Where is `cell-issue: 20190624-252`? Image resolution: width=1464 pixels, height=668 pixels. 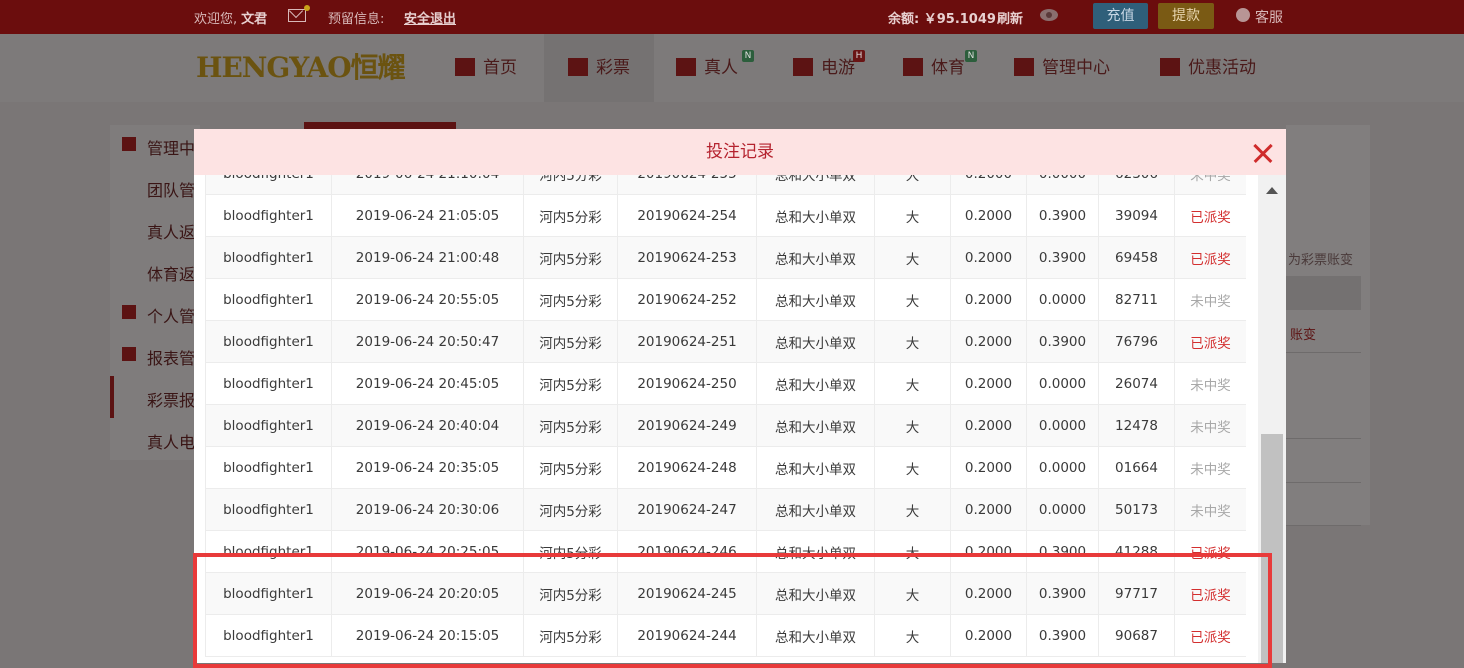 cell-issue: 20190624-252 is located at coordinates (687, 299).